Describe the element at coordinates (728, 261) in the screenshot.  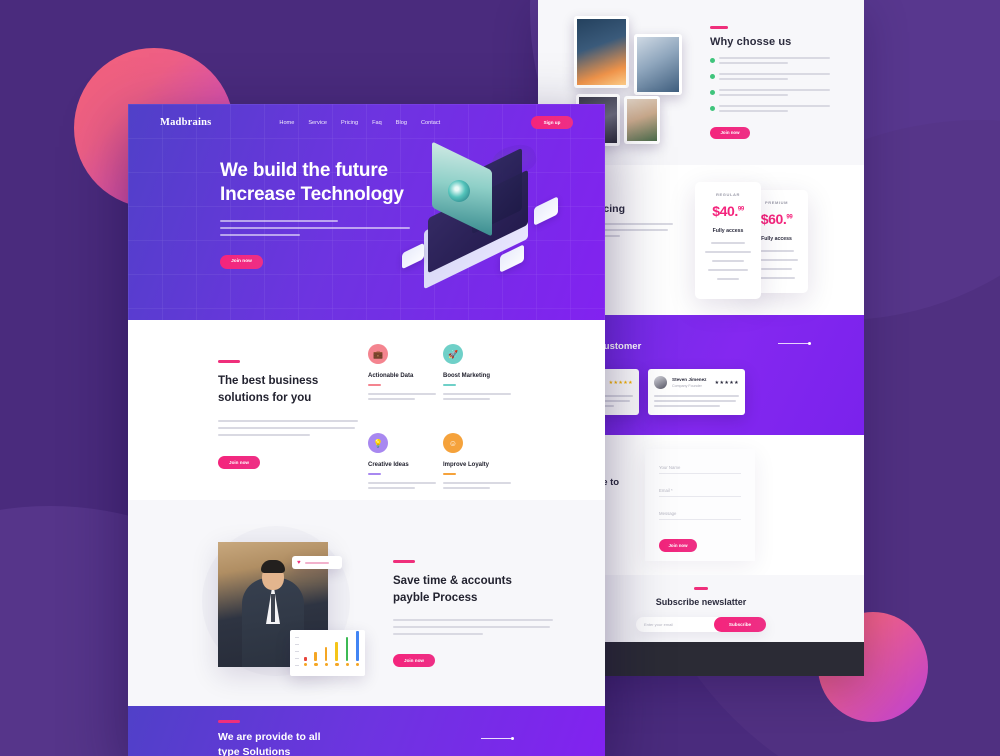
I see `plan-features` at that location.